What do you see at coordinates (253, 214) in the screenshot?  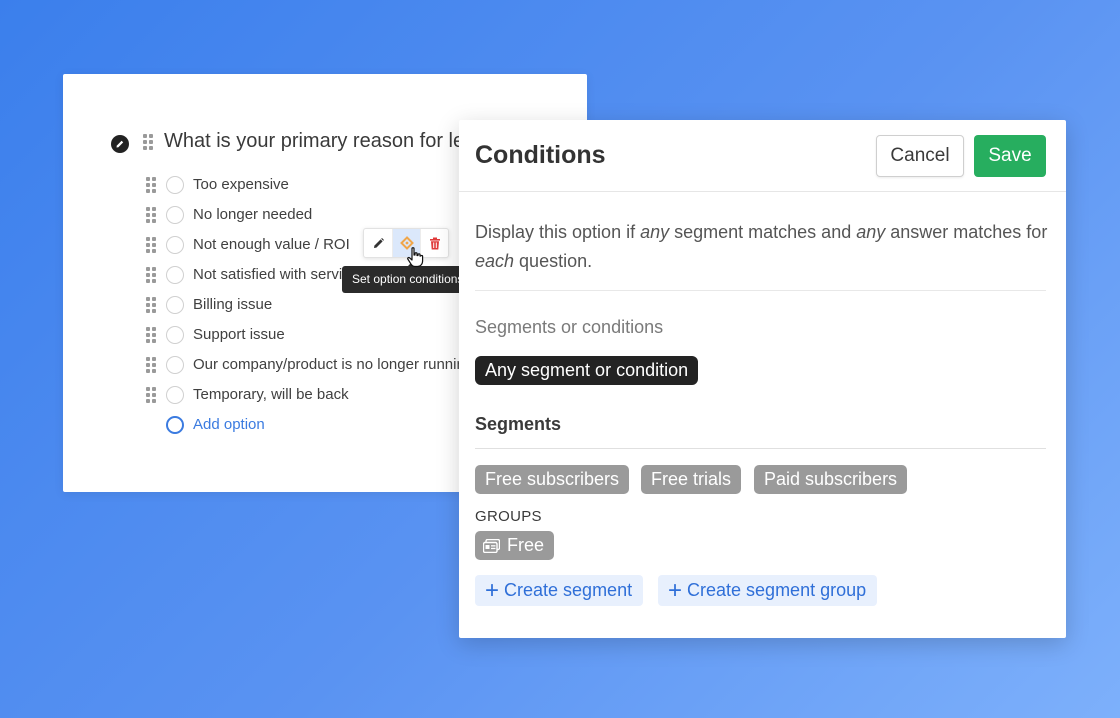 I see `option-label: No longer needed` at bounding box center [253, 214].